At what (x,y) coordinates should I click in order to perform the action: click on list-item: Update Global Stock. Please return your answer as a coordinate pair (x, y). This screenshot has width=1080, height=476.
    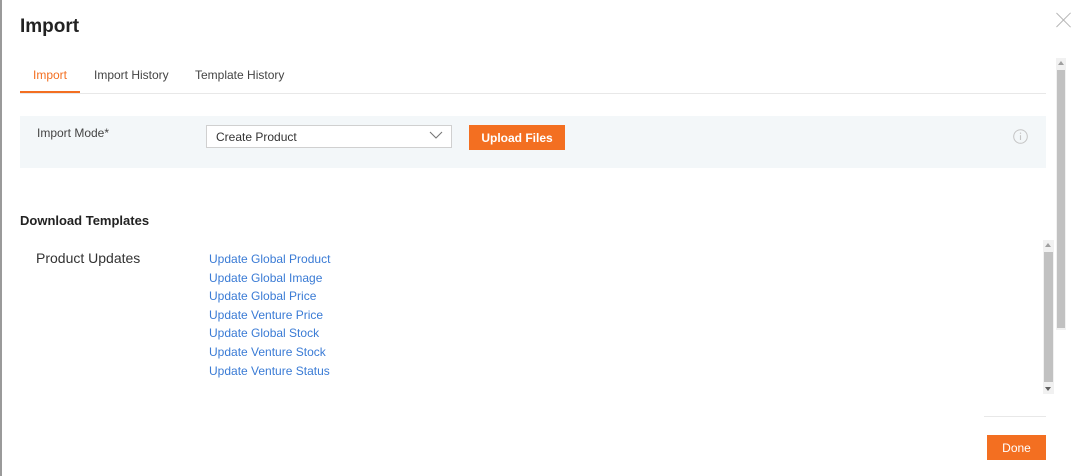
    Looking at the image, I should click on (269, 333).